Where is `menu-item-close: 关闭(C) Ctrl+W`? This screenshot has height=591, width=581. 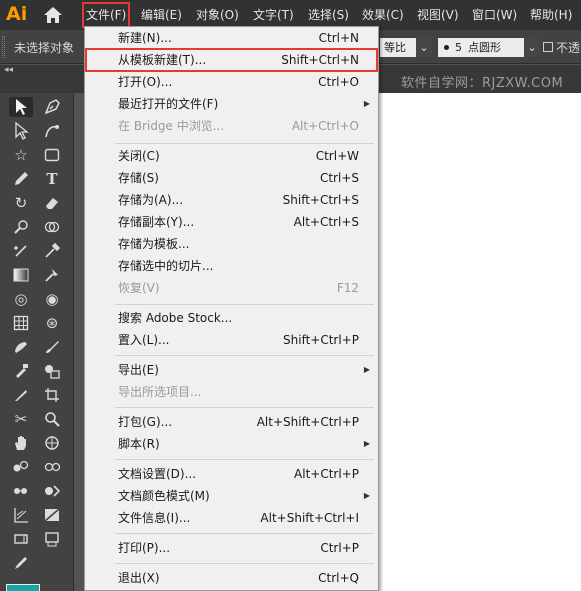 menu-item-close: 关闭(C) Ctrl+W is located at coordinates (231, 156).